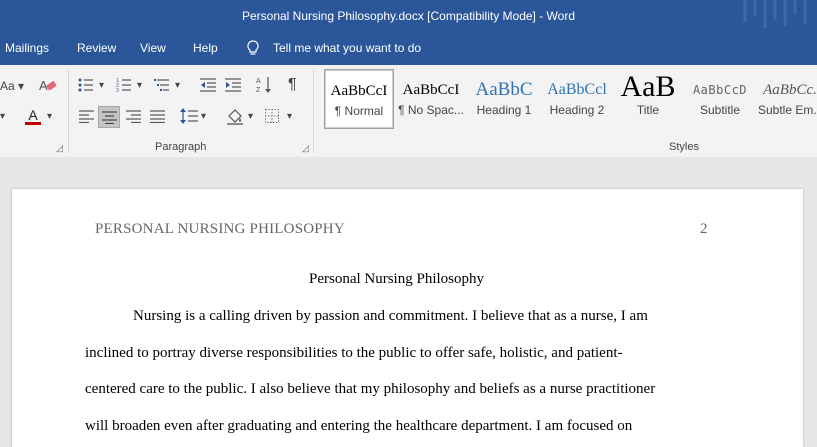 Image resolution: width=817 pixels, height=447 pixels. I want to click on tell-me-search: Tell me what you want to do, so click(347, 48).